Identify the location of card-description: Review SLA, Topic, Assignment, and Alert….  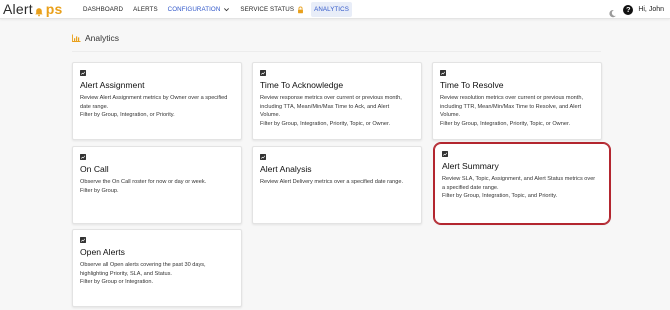
(519, 188).